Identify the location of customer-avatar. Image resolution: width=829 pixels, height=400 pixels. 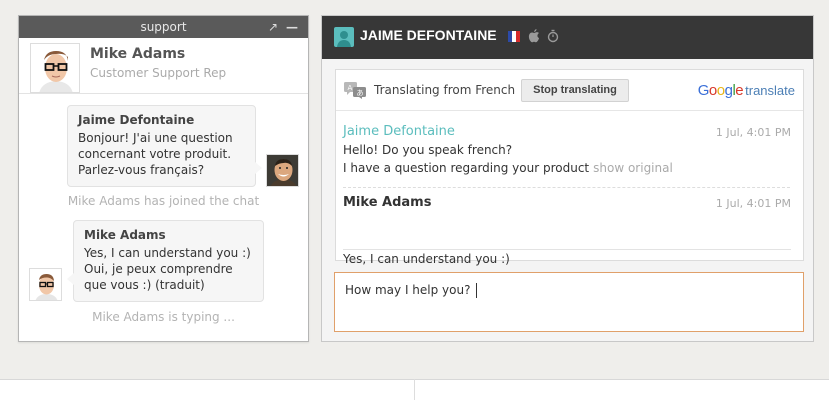
(282, 170).